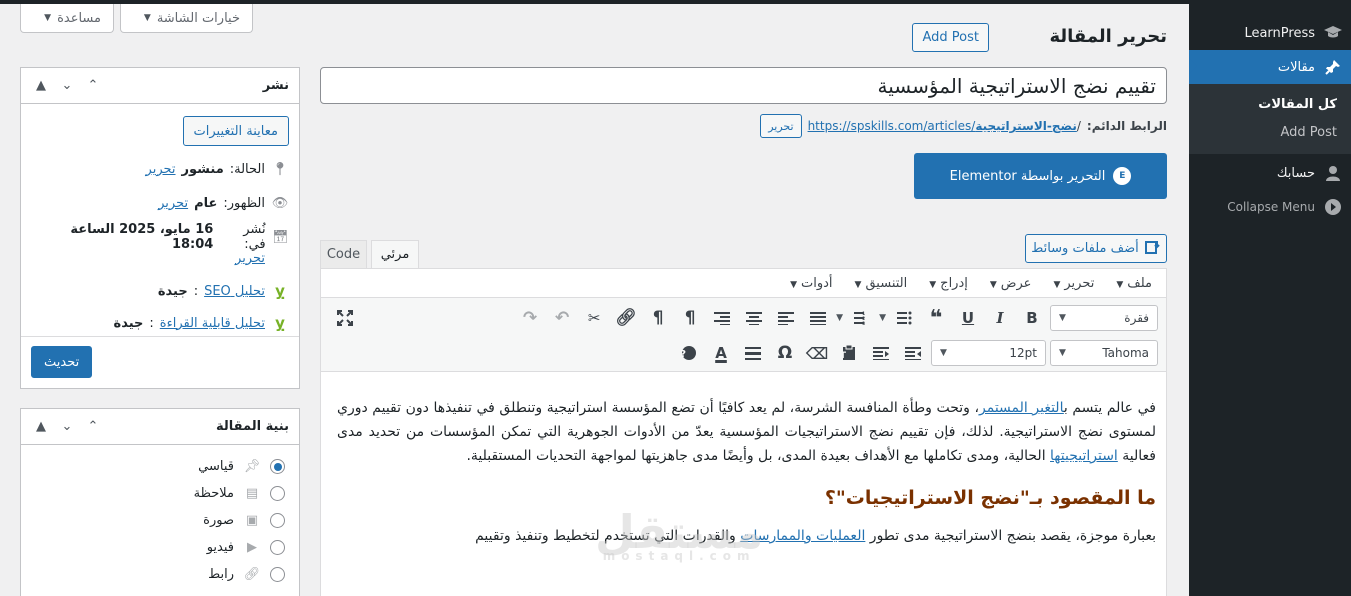  Describe the element at coordinates (1134, 283) in the screenshot. I see `menu-file: ملف▼` at that location.